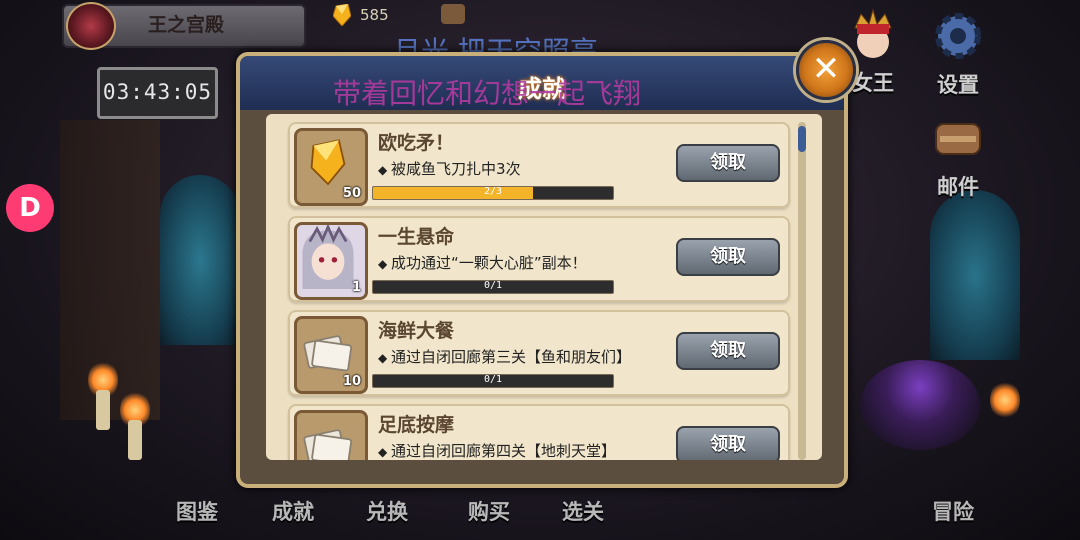 The image size is (1080, 540). What do you see at coordinates (91, 26) in the screenshot?
I see `crest-icon` at bounding box center [91, 26].